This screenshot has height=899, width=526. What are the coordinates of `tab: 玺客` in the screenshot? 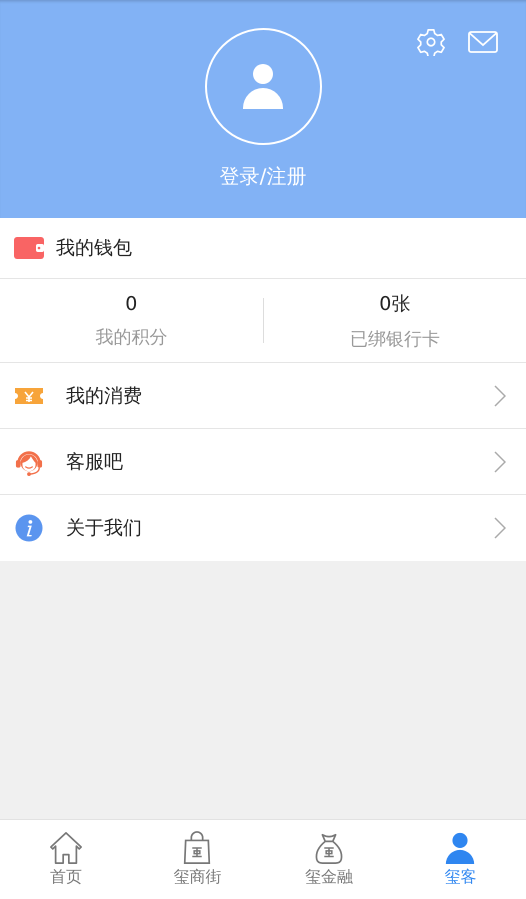 It's located at (460, 859).